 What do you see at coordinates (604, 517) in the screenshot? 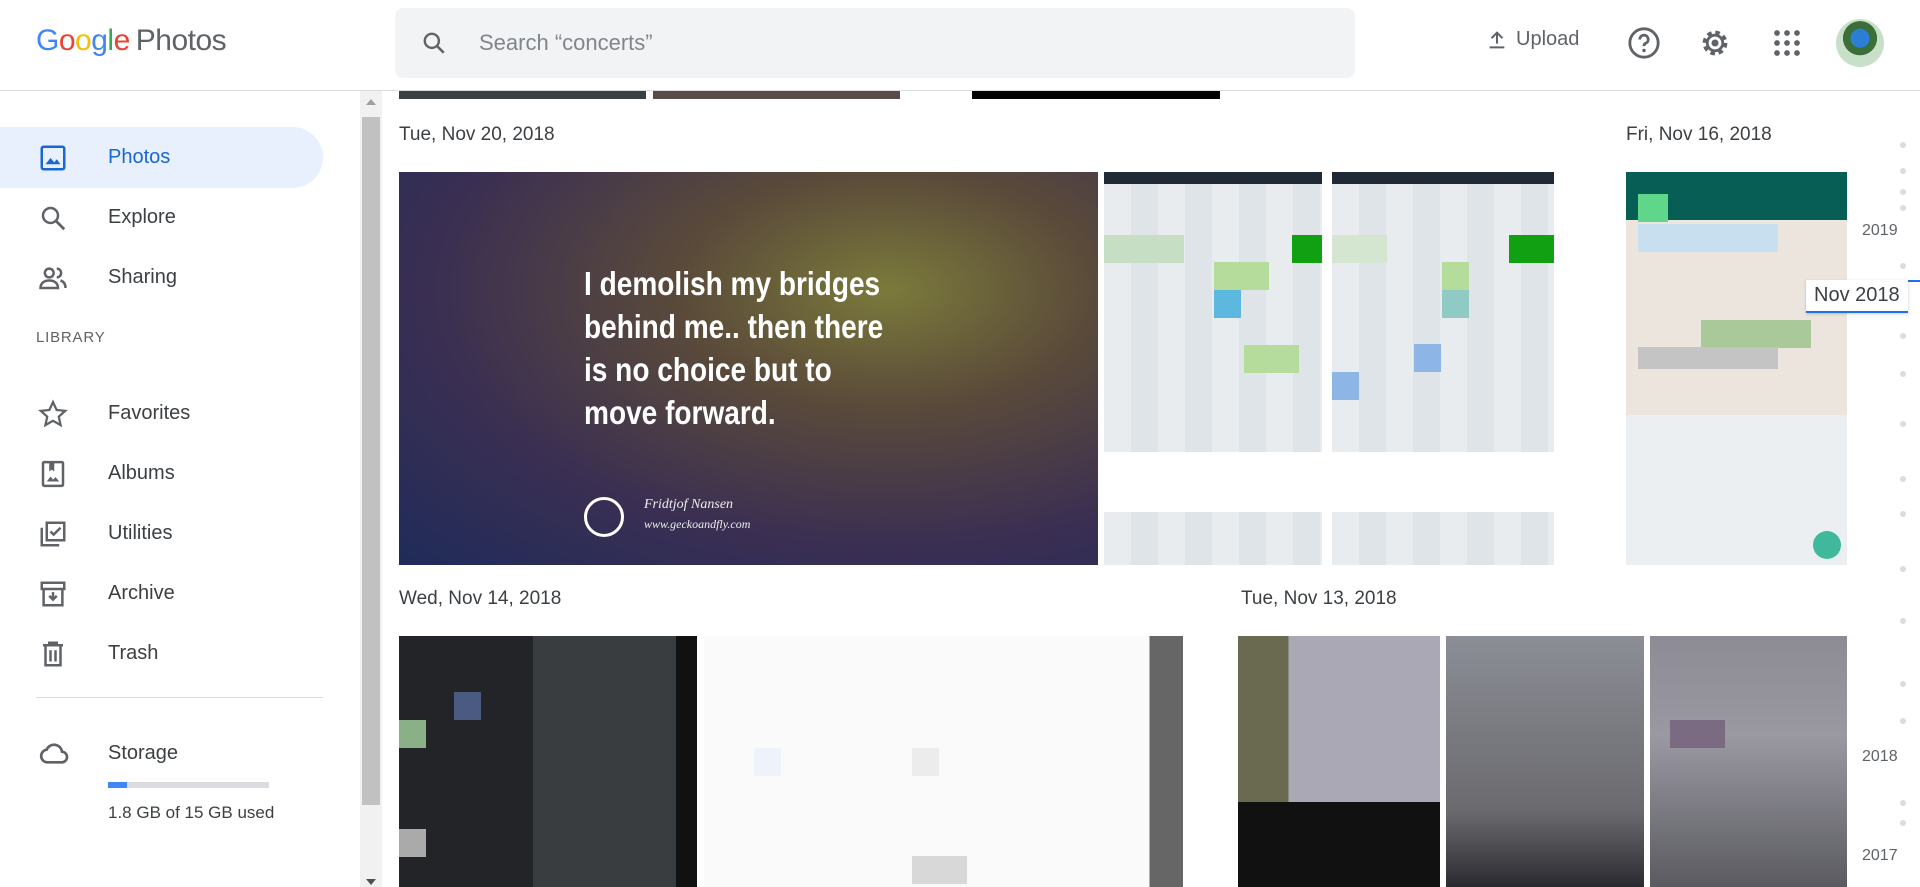
I see `logo-seal` at bounding box center [604, 517].